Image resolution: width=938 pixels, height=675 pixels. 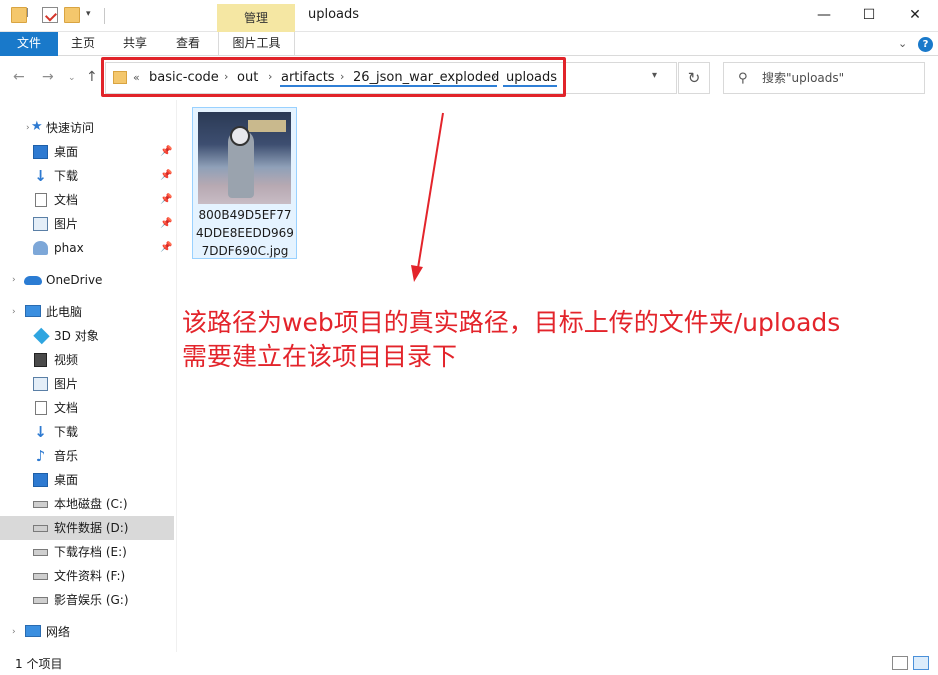 What do you see at coordinates (37, 126) in the screenshot?
I see `star-icon: ★` at bounding box center [37, 126].